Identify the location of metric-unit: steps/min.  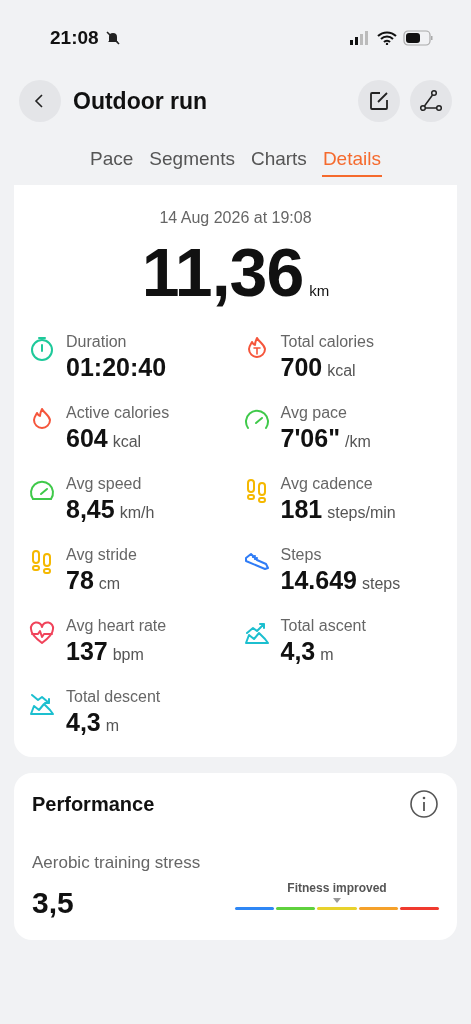
(361, 513).